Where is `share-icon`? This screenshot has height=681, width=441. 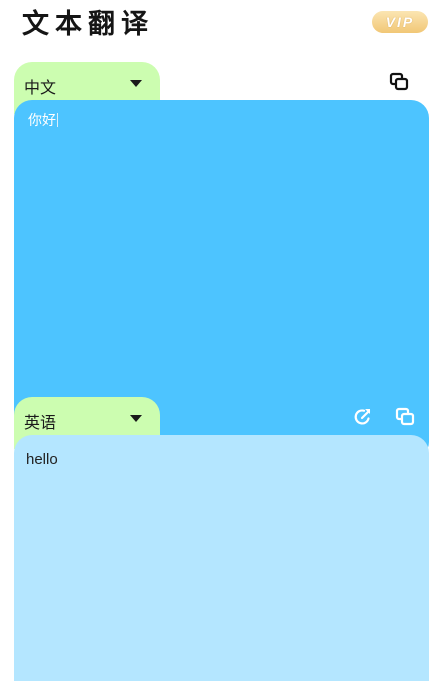
share-icon is located at coordinates (362, 417).